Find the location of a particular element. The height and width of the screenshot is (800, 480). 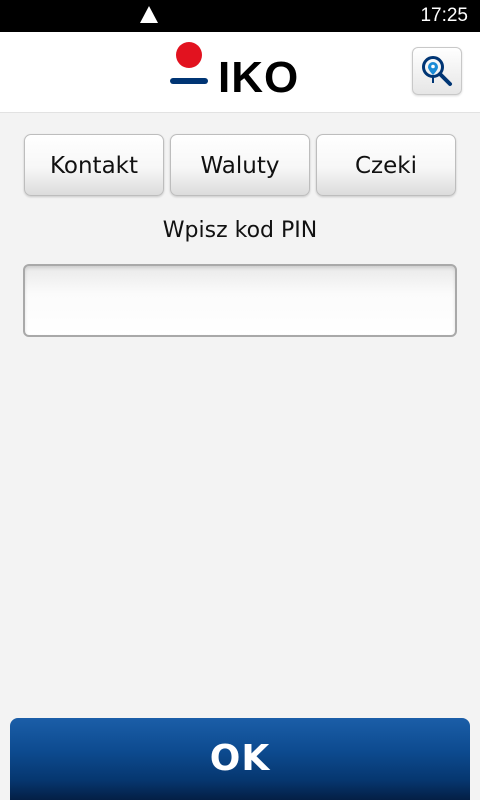

map-search-icon is located at coordinates (437, 71).